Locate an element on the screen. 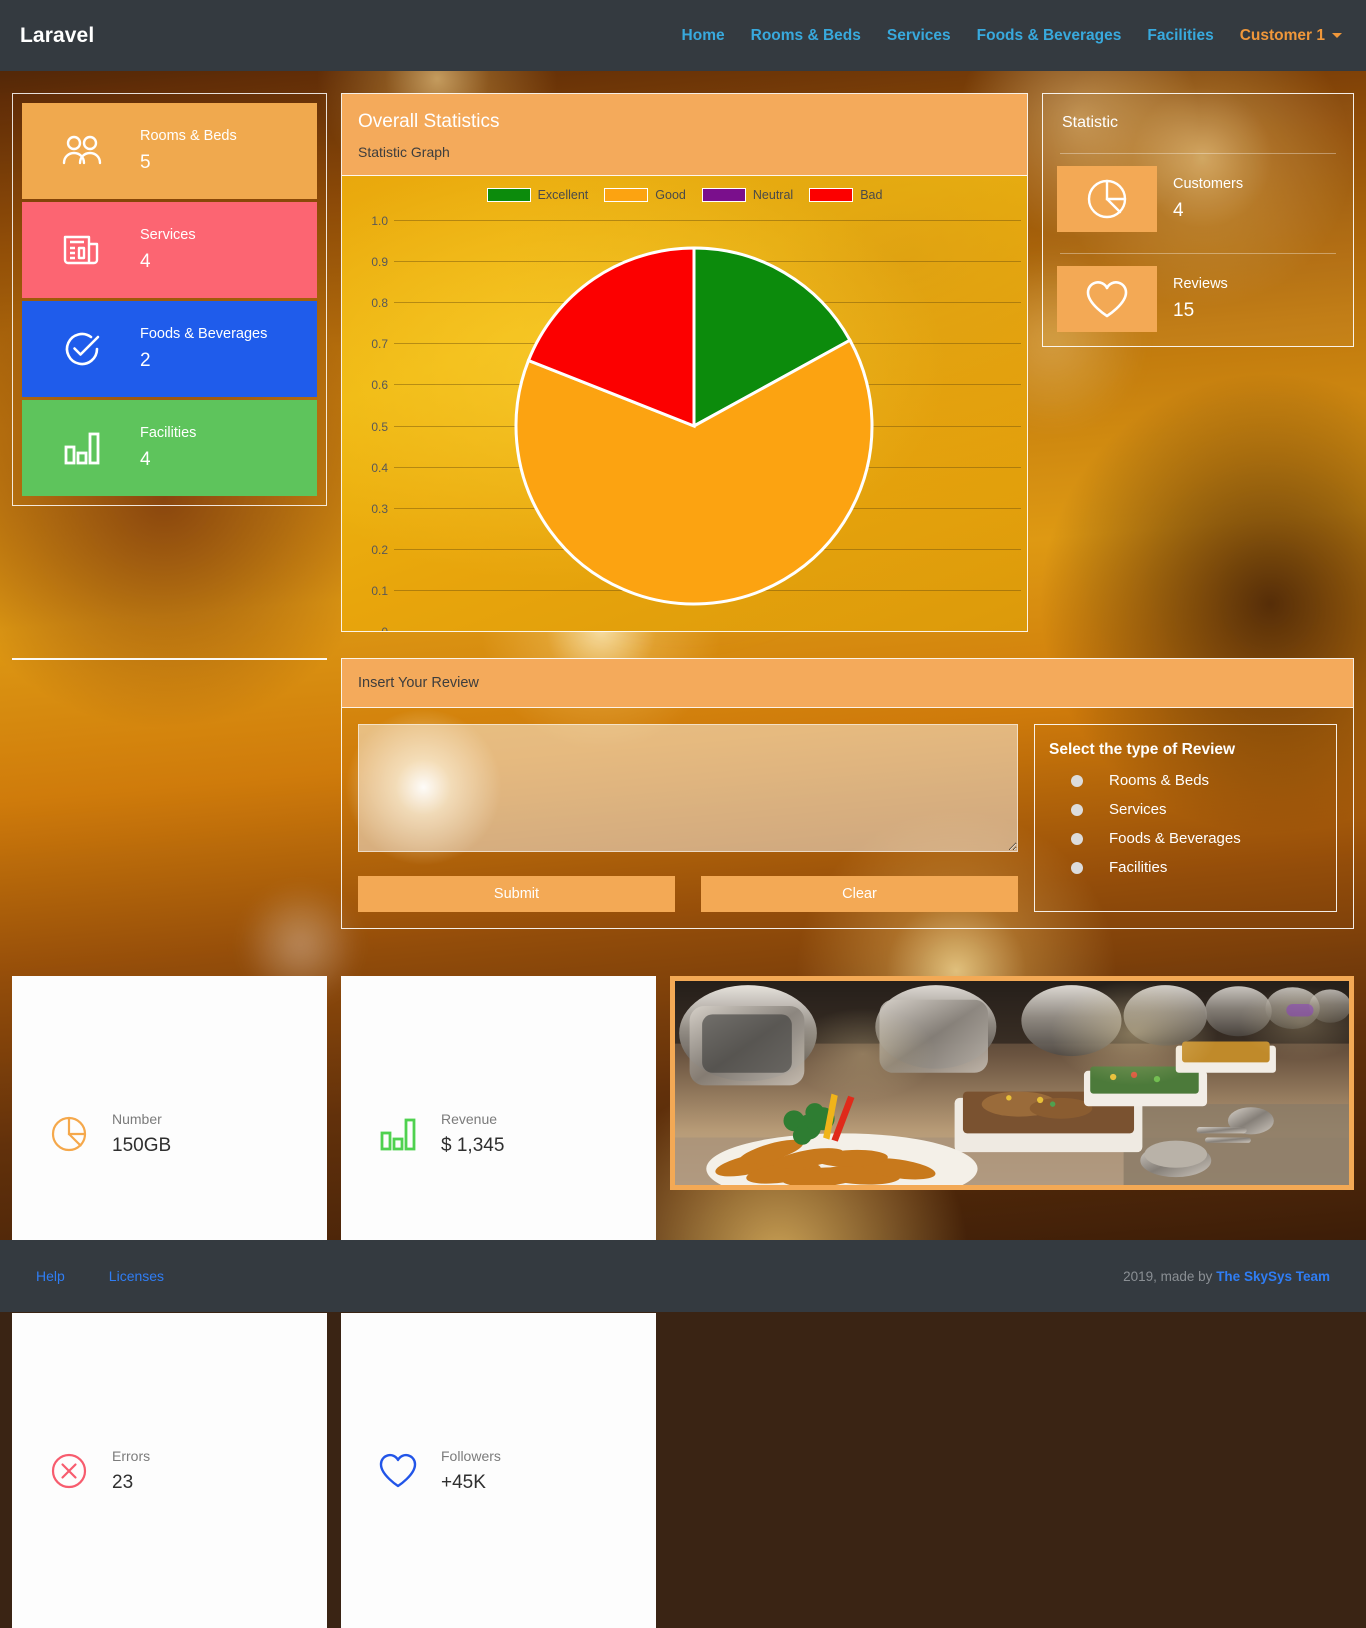  tile-foods-beverages: Foods & Beverages 2 is located at coordinates (169, 349).